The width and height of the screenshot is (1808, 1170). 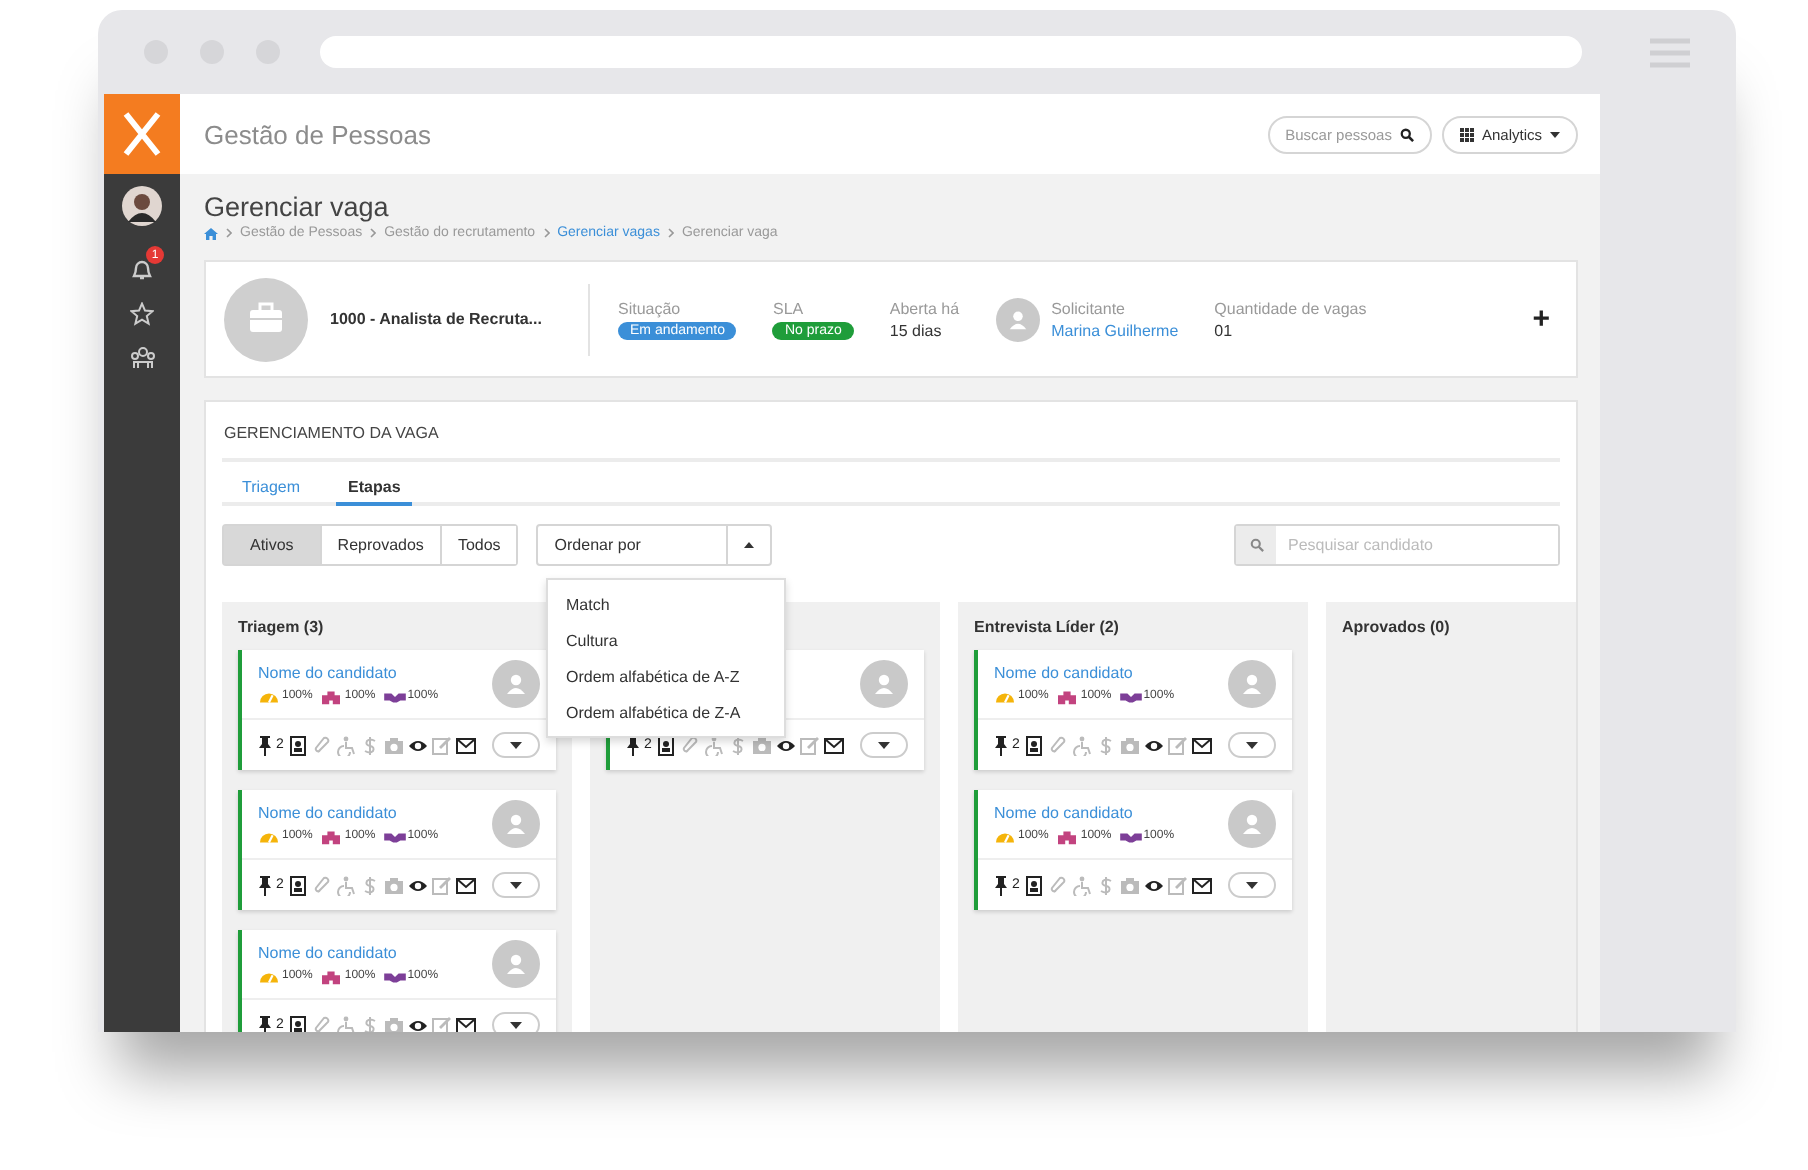 I want to click on page-title: Gerenciar vaga, so click(x=297, y=208).